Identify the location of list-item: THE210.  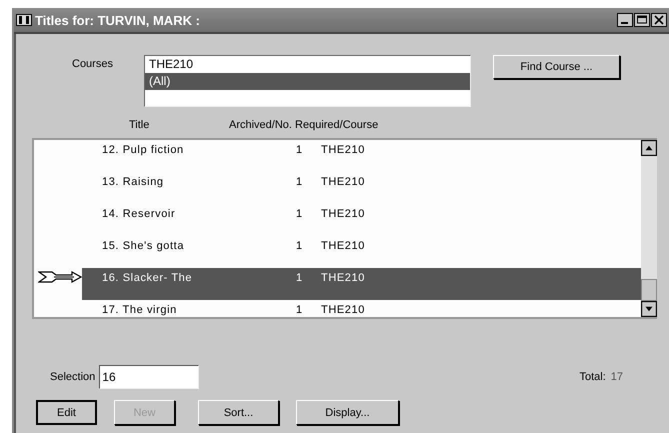
(307, 64).